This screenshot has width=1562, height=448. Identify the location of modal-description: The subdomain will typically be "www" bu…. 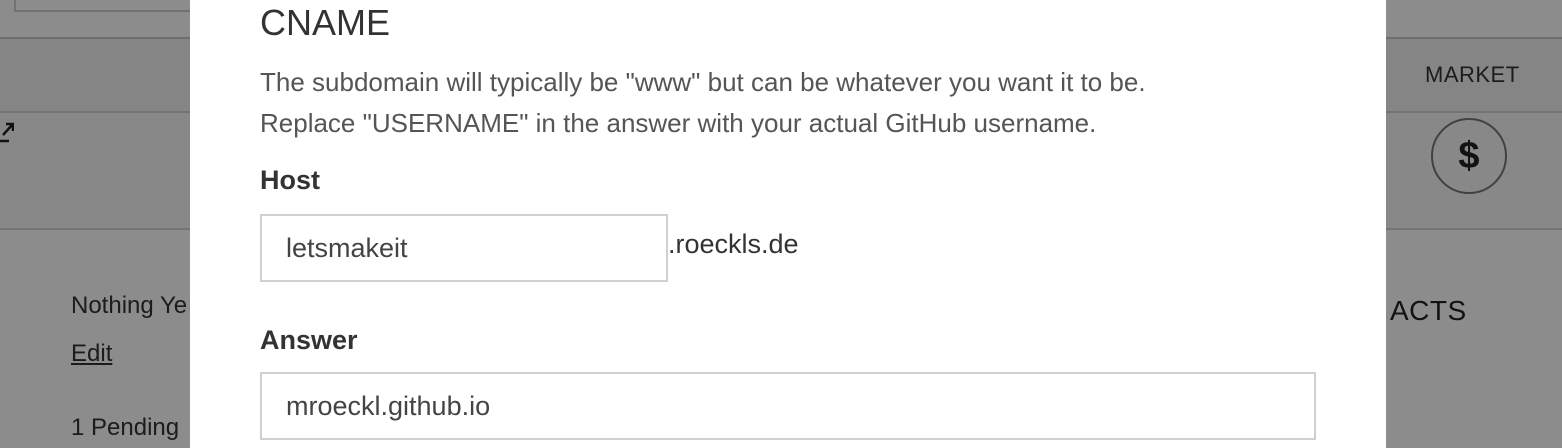
(800, 103).